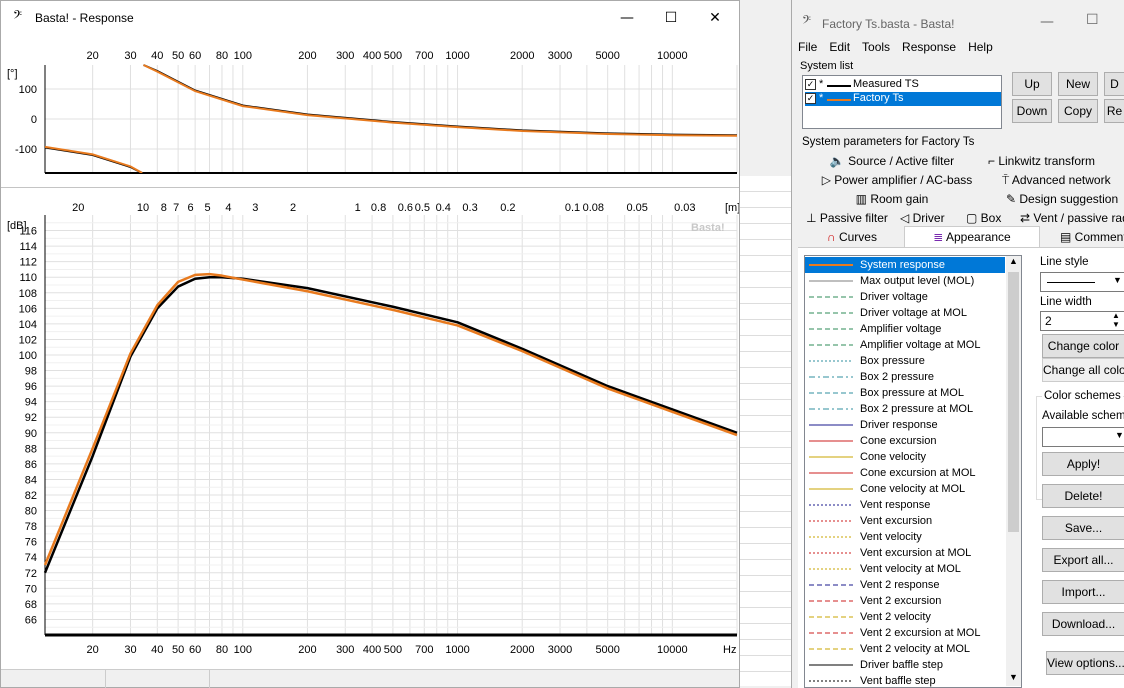 Image resolution: width=1124 pixels, height=688 pixels. I want to click on new-button: New, so click(1078, 84).